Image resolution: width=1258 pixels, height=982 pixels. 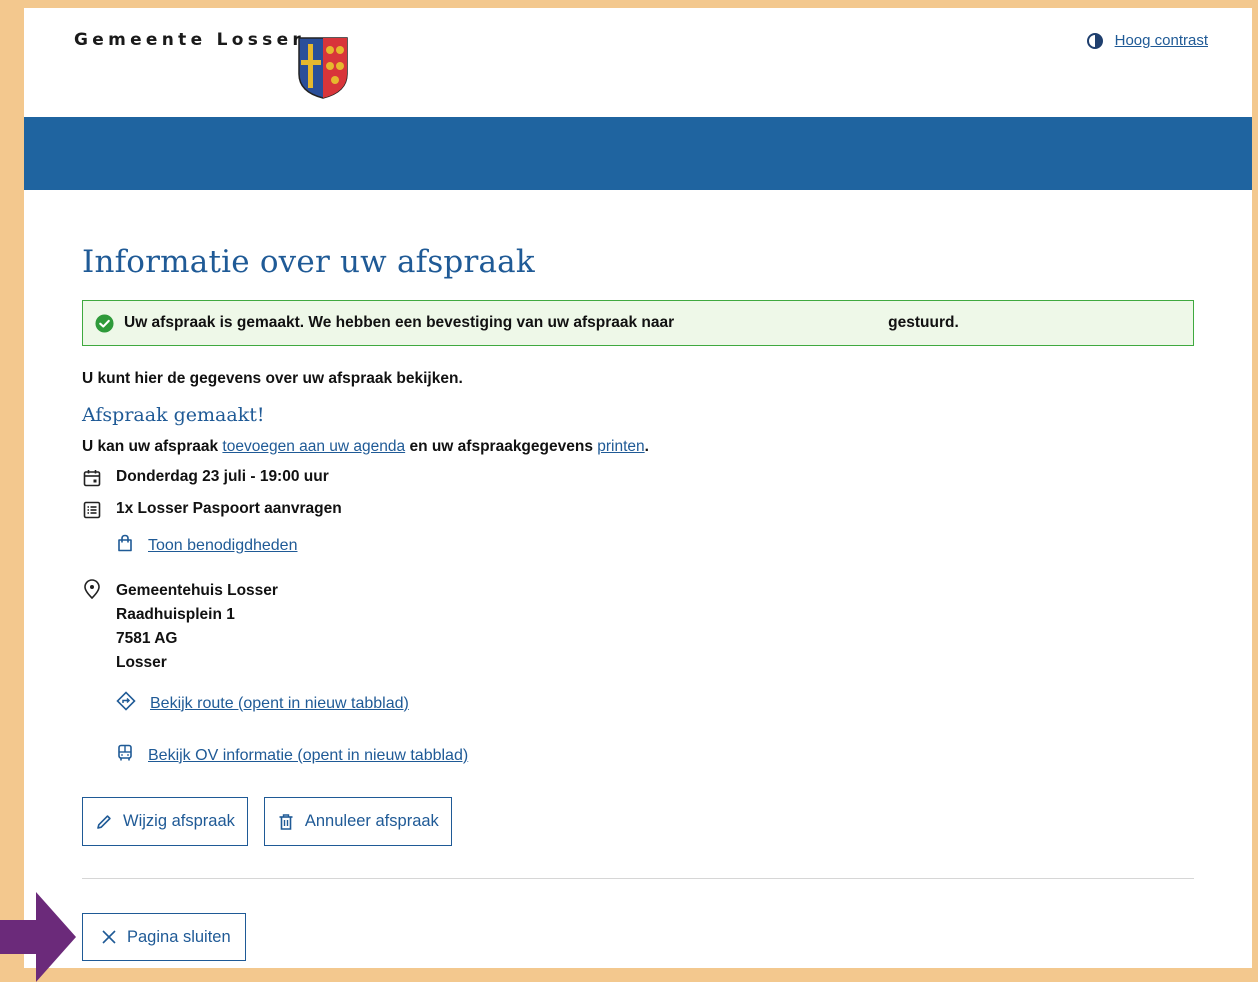 What do you see at coordinates (638, 478) in the screenshot?
I see `appointment-datetime: Donderdag 23 juli - 19:00 uur` at bounding box center [638, 478].